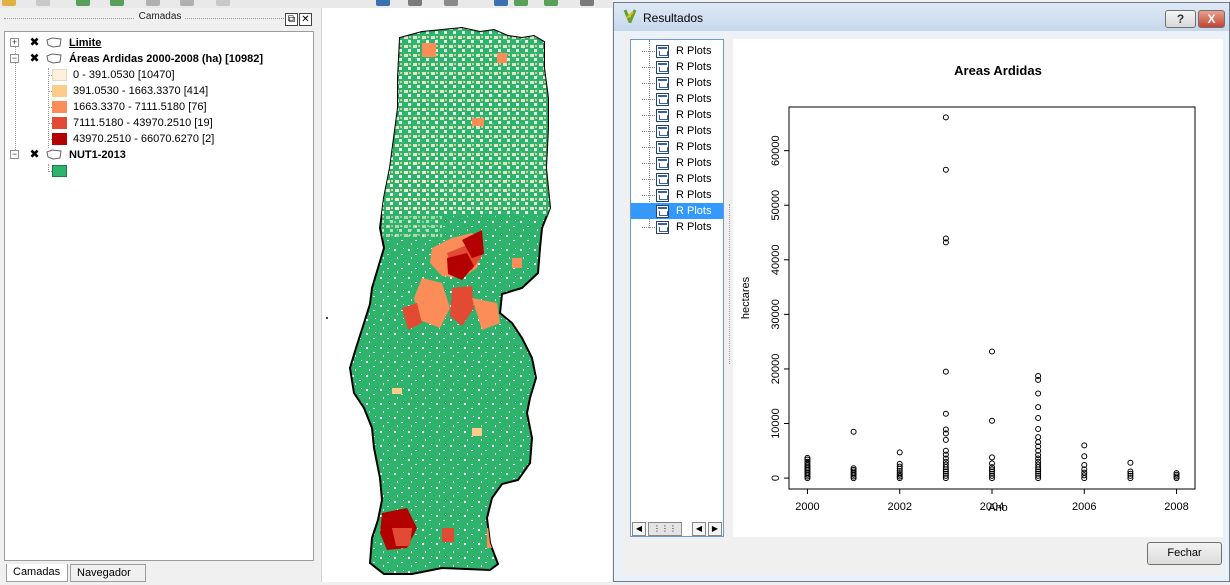  What do you see at coordinates (551, 3) in the screenshot?
I see `r-script-icon` at bounding box center [551, 3].